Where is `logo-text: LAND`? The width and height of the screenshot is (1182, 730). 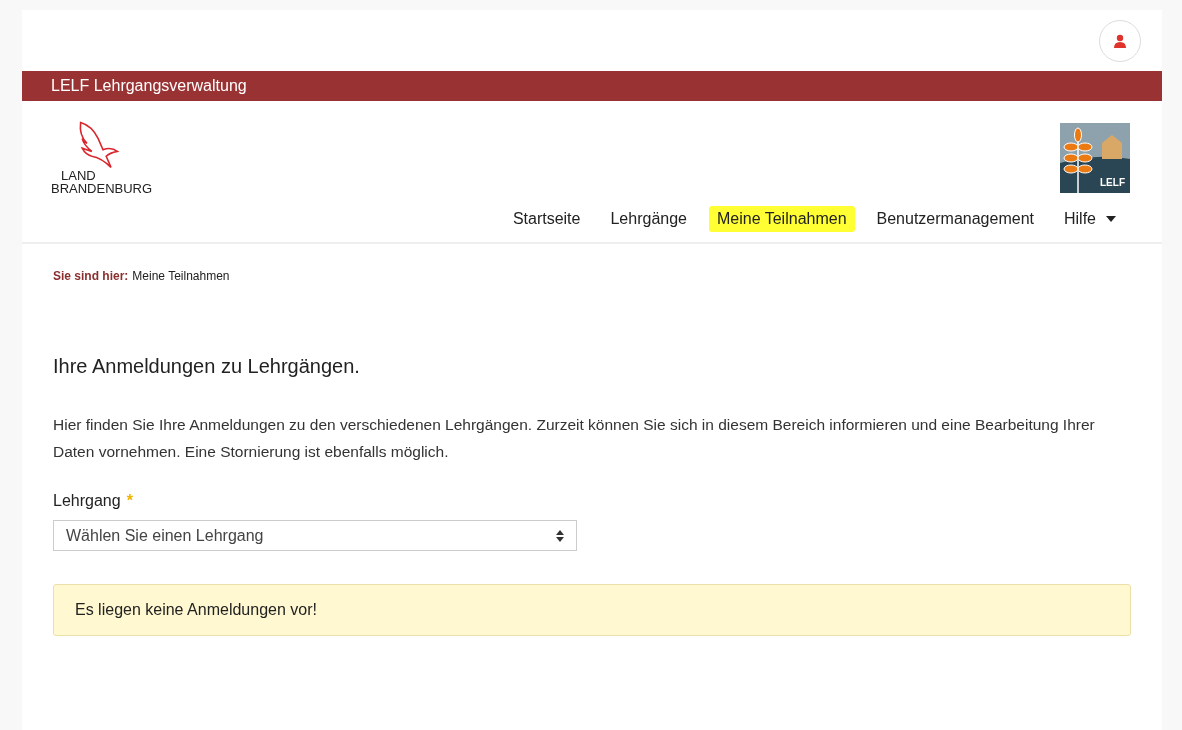 logo-text: LAND is located at coordinates (79, 175).